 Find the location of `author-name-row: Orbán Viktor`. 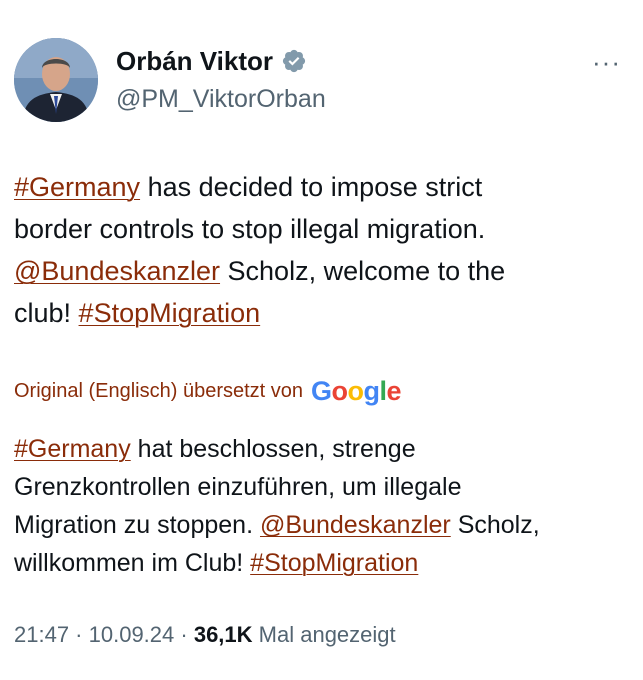

author-name-row: Orbán Viktor is located at coordinates (211, 61).